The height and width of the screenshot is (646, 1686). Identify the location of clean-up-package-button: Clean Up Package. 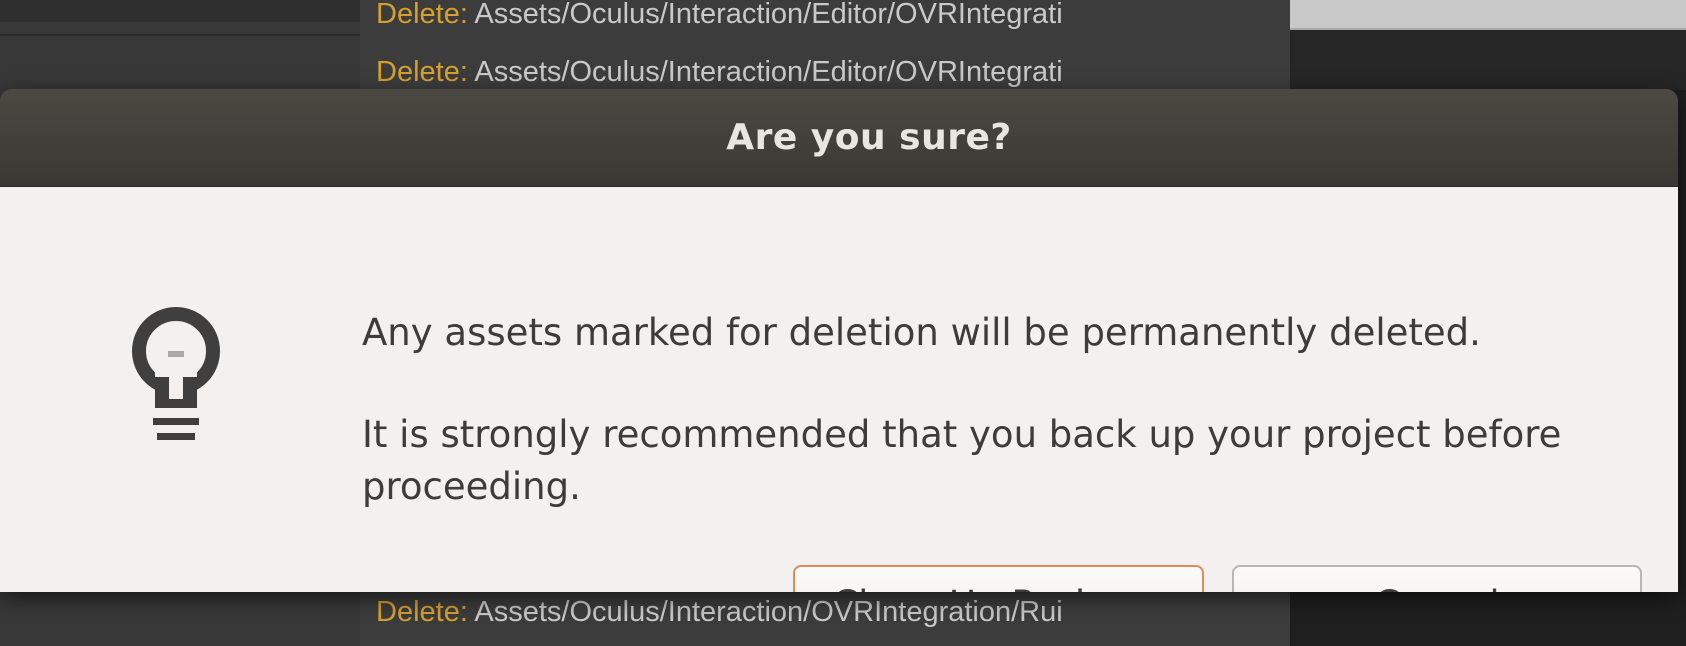
(998, 578).